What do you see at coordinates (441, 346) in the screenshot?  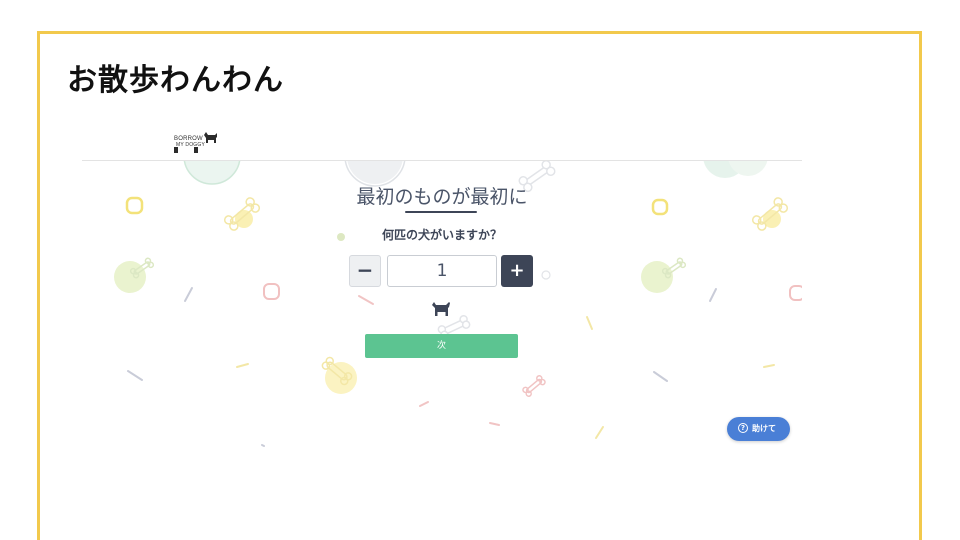 I see `next-button: 次` at bounding box center [441, 346].